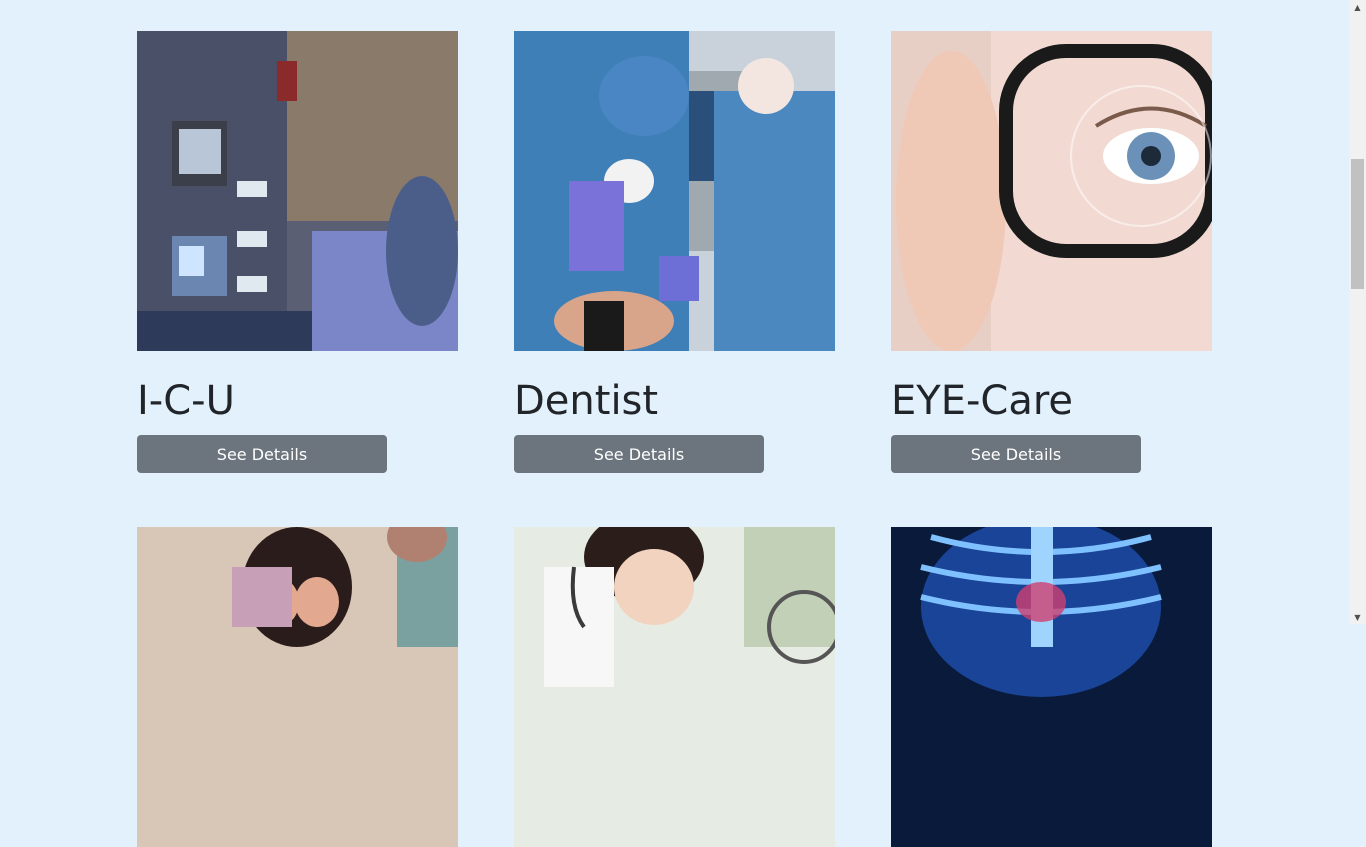 The image size is (1366, 847). I want to click on skeleton-xray-image, so click(1051, 687).